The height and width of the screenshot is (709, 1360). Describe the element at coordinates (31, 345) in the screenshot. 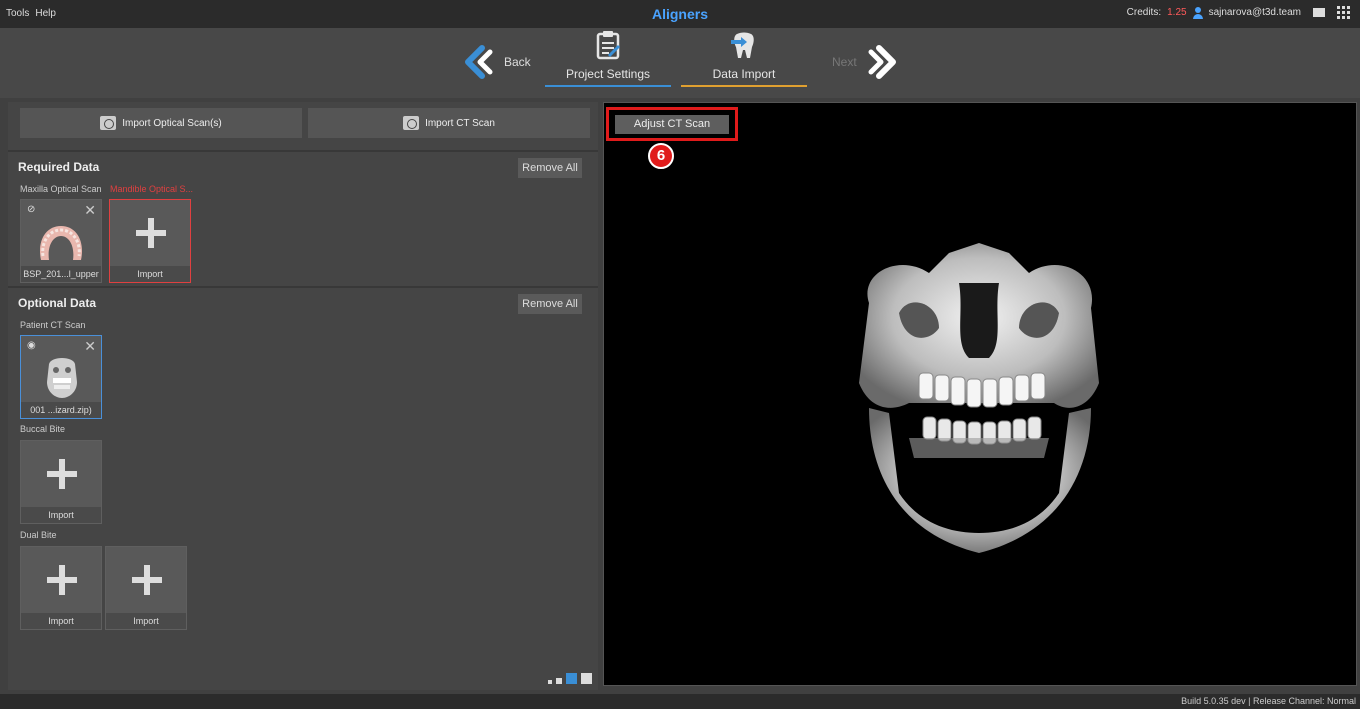

I see `eye-icon: ◉` at that location.